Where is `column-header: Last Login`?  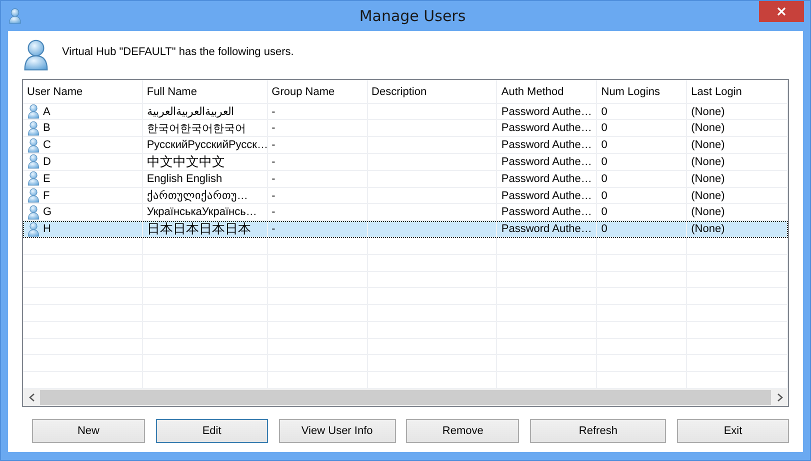
column-header: Last Login is located at coordinates (737, 91).